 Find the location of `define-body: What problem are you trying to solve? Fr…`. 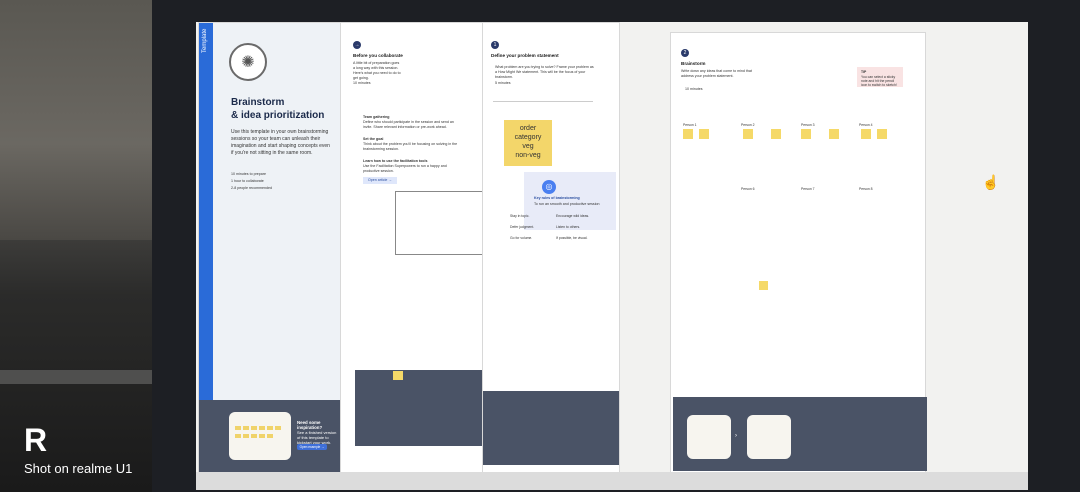

define-body: What problem are you trying to solve? Fr… is located at coordinates (544, 72).